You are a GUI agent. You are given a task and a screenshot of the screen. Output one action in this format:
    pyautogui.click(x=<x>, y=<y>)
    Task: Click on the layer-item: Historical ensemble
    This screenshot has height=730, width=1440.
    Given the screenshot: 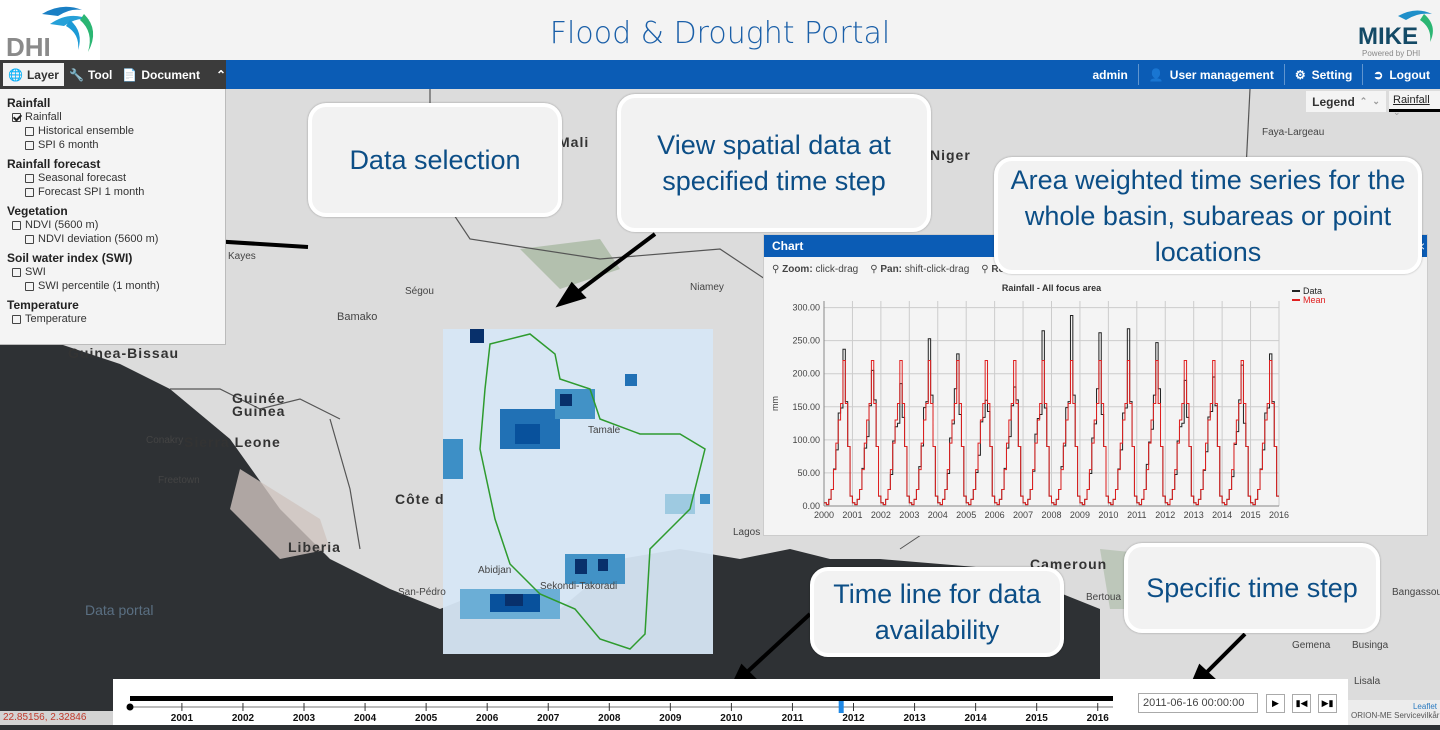 What is the action you would take?
    pyautogui.click(x=121, y=131)
    